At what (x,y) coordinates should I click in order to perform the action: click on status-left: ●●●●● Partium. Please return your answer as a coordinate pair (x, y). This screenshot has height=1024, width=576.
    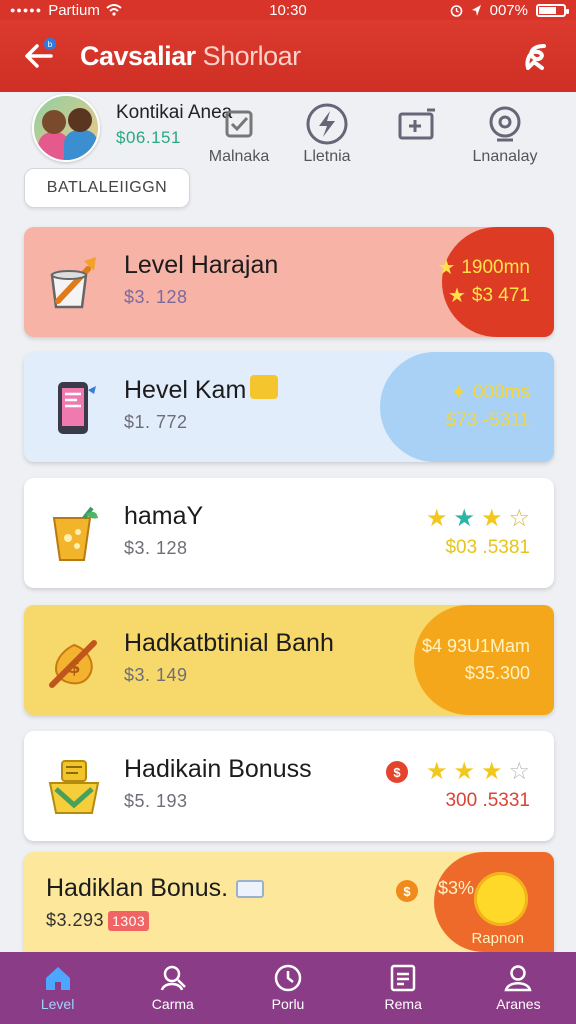
    Looking at the image, I should click on (110, 10).